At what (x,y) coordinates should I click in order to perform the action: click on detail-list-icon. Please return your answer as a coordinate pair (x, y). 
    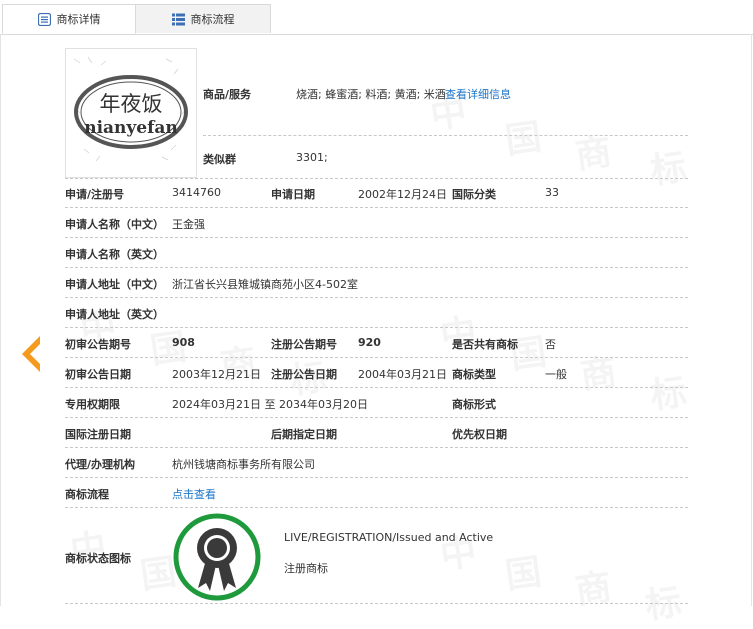
    Looking at the image, I should click on (44, 19).